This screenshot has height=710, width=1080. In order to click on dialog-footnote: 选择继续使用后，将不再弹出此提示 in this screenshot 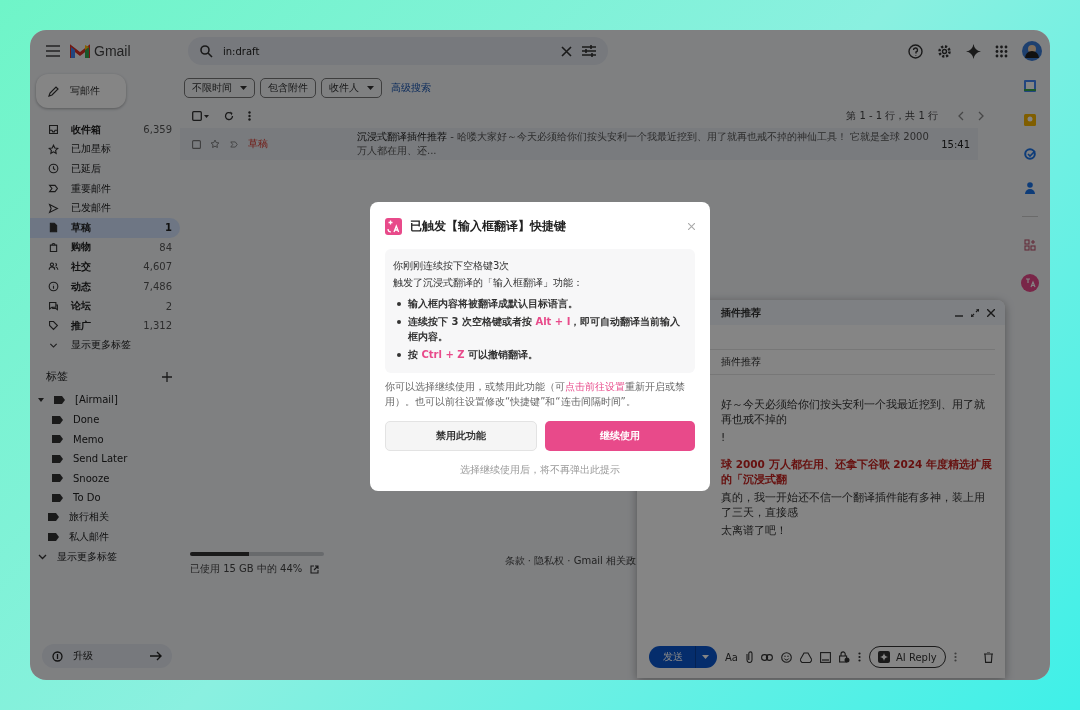, I will do `click(540, 470)`.